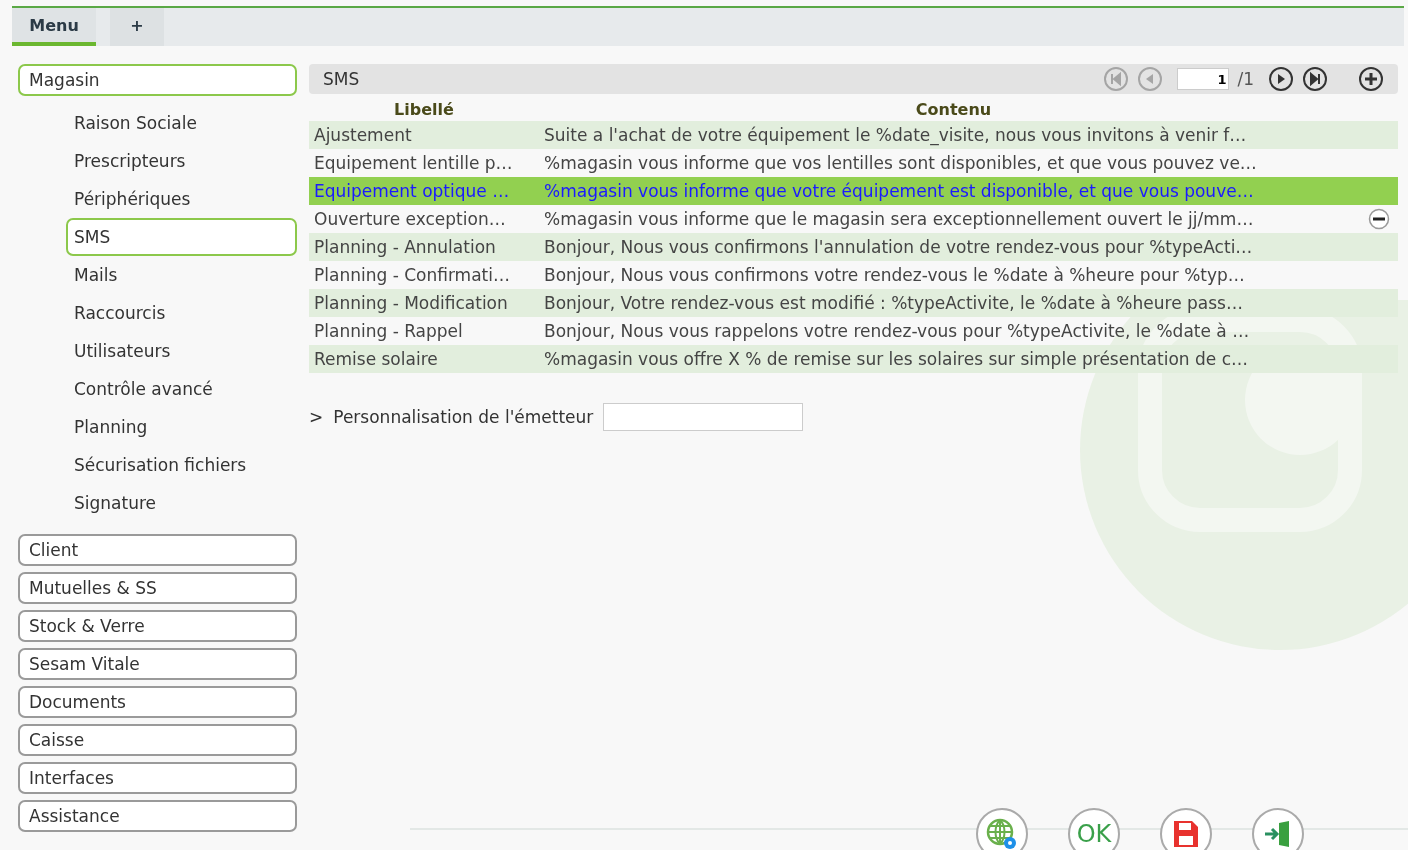  Describe the element at coordinates (363, 135) in the screenshot. I see `table-cell-text: Ajustement` at that location.